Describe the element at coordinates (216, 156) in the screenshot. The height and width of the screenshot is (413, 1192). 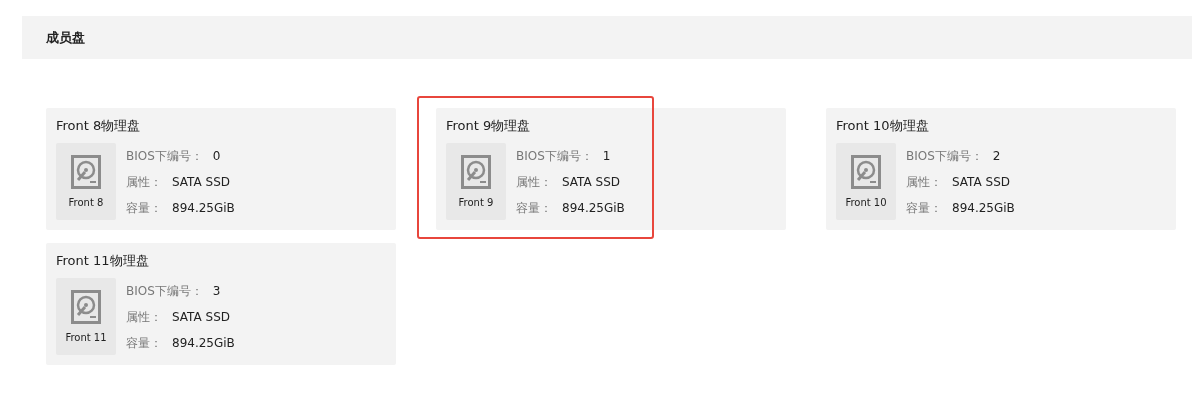
I see `field-value: 0` at that location.